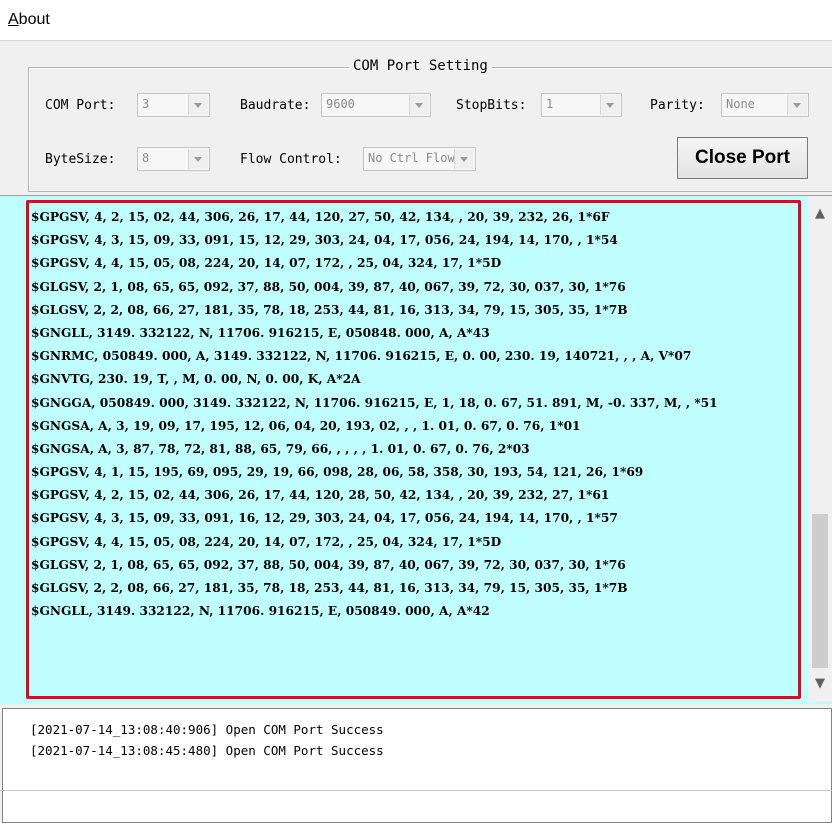  Describe the element at coordinates (820, 684) in the screenshot. I see `scroll-down-icon: ▼` at that location.